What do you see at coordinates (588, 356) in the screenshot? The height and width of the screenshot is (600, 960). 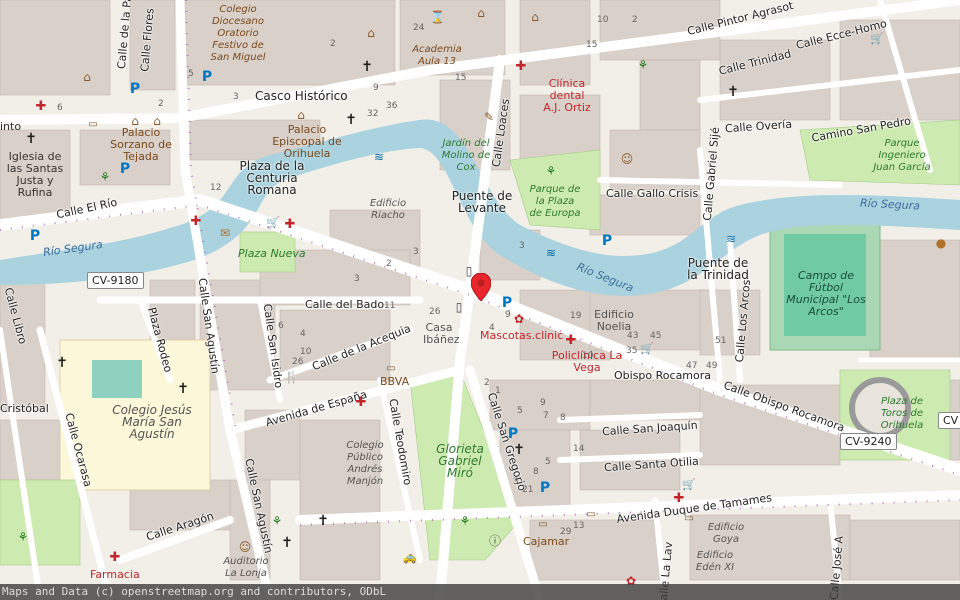 I see `house-number: 10` at bounding box center [588, 356].